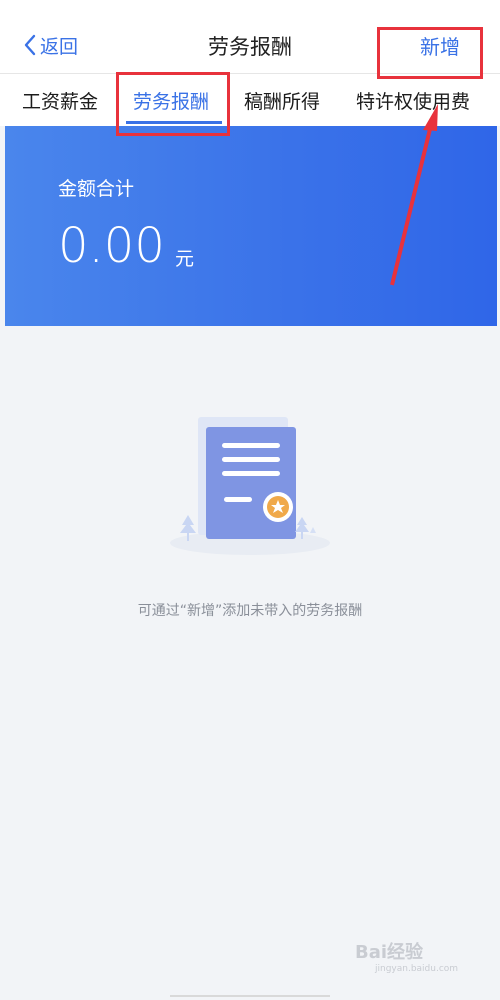 Image resolution: width=500 pixels, height=1000 pixels. Describe the element at coordinates (430, 53) in the screenshot. I see `highlight-box-add-button` at that location.